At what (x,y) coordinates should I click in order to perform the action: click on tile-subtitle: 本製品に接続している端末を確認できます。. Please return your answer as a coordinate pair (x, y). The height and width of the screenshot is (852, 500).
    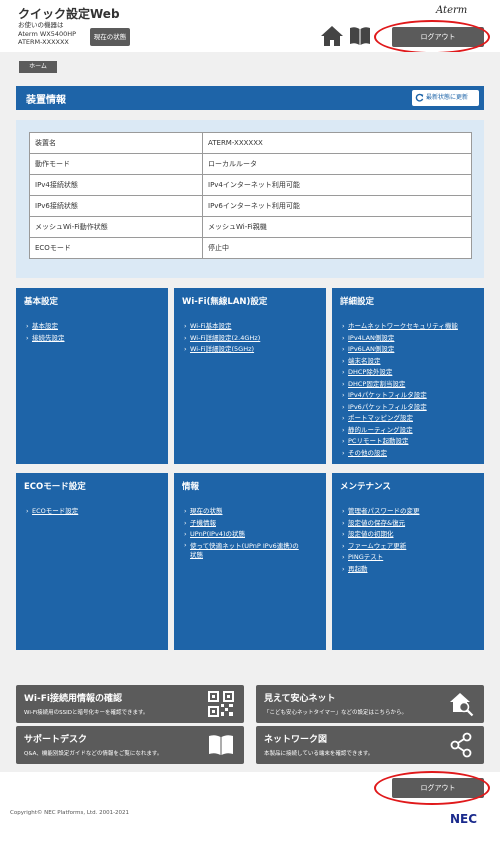
    Looking at the image, I should click on (319, 754).